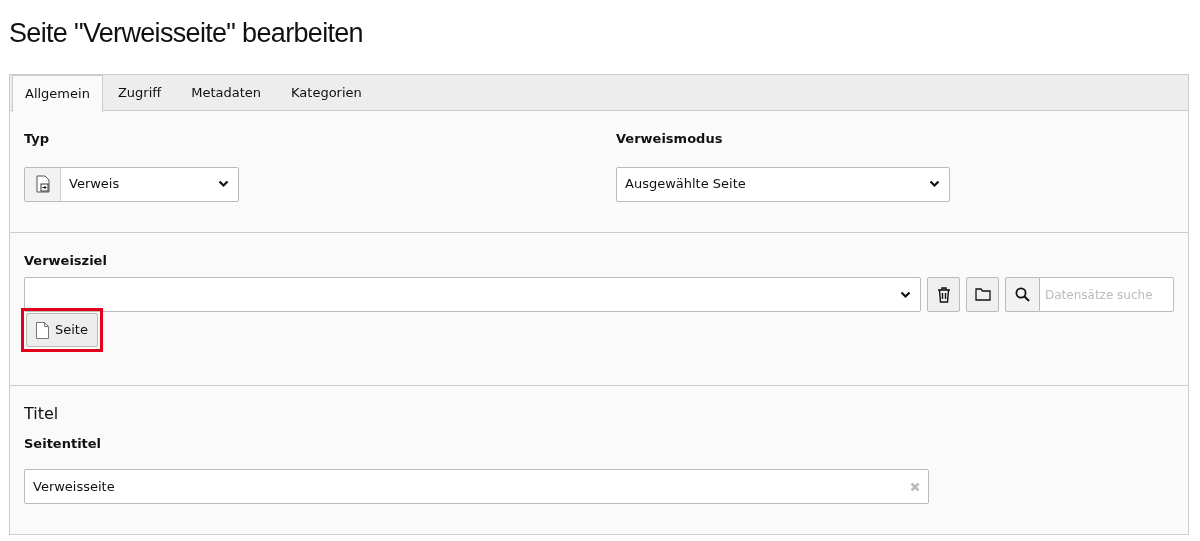 The height and width of the screenshot is (541, 1200). Describe the element at coordinates (42, 184) in the screenshot. I see `page-link-icon` at that location.